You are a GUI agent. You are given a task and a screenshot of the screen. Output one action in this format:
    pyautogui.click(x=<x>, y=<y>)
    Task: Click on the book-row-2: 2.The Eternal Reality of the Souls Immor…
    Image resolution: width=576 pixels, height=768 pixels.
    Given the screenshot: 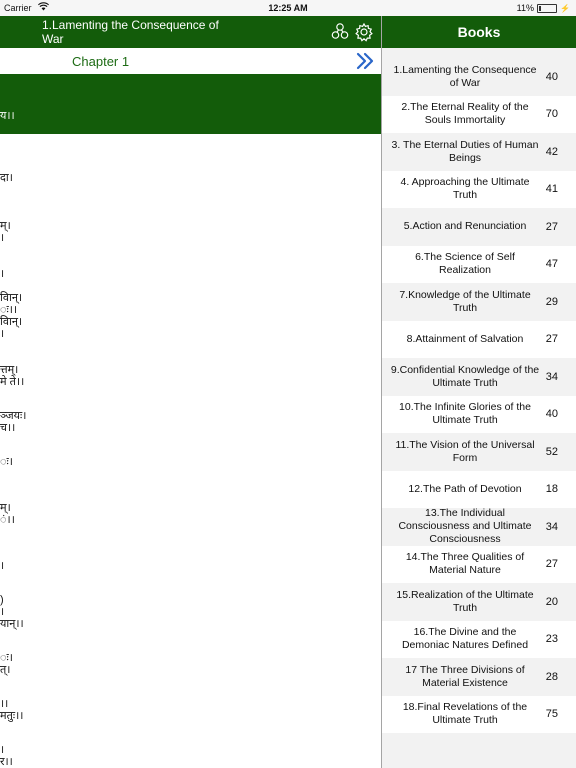 What is the action you would take?
    pyautogui.click(x=479, y=114)
    